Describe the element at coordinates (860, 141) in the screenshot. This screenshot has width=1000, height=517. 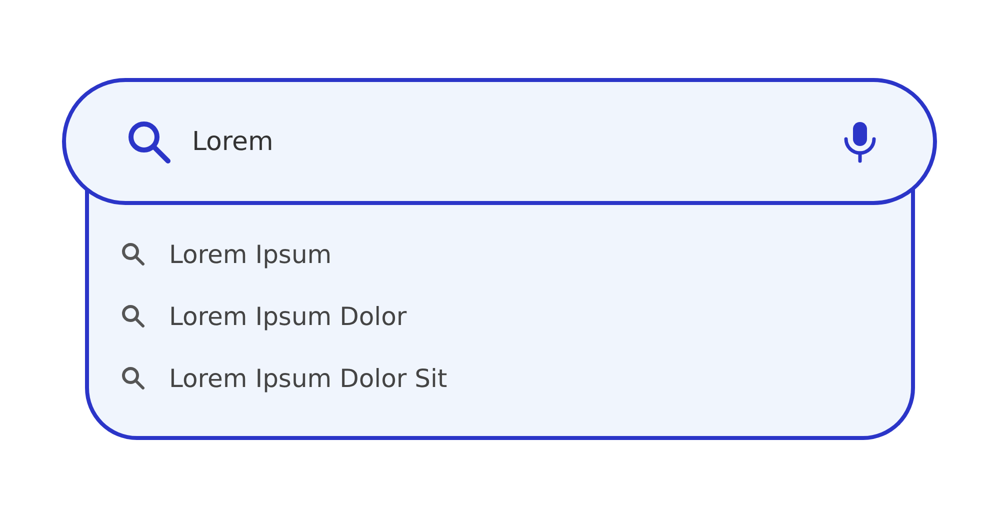
I see `microphone-icon` at that location.